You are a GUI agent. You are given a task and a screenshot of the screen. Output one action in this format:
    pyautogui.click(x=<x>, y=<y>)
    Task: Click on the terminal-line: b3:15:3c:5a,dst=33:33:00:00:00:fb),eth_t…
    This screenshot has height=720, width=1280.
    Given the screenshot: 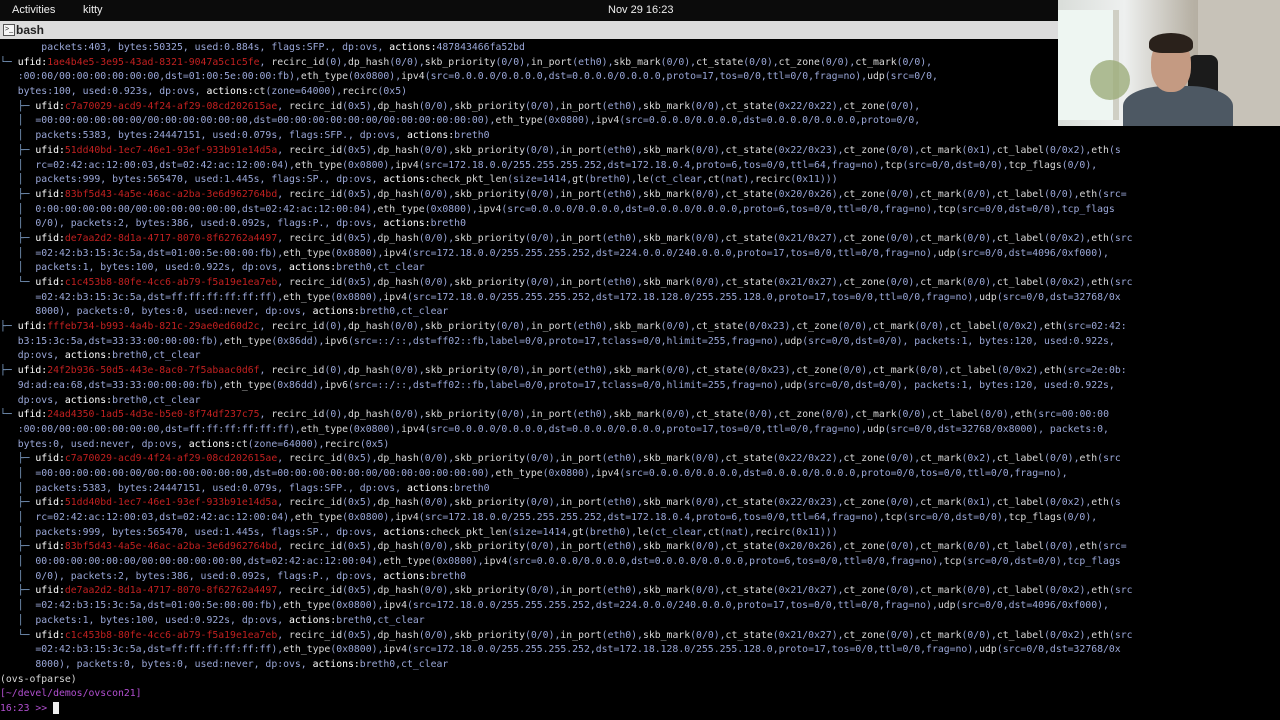 What is the action you would take?
    pyautogui.click(x=566, y=341)
    